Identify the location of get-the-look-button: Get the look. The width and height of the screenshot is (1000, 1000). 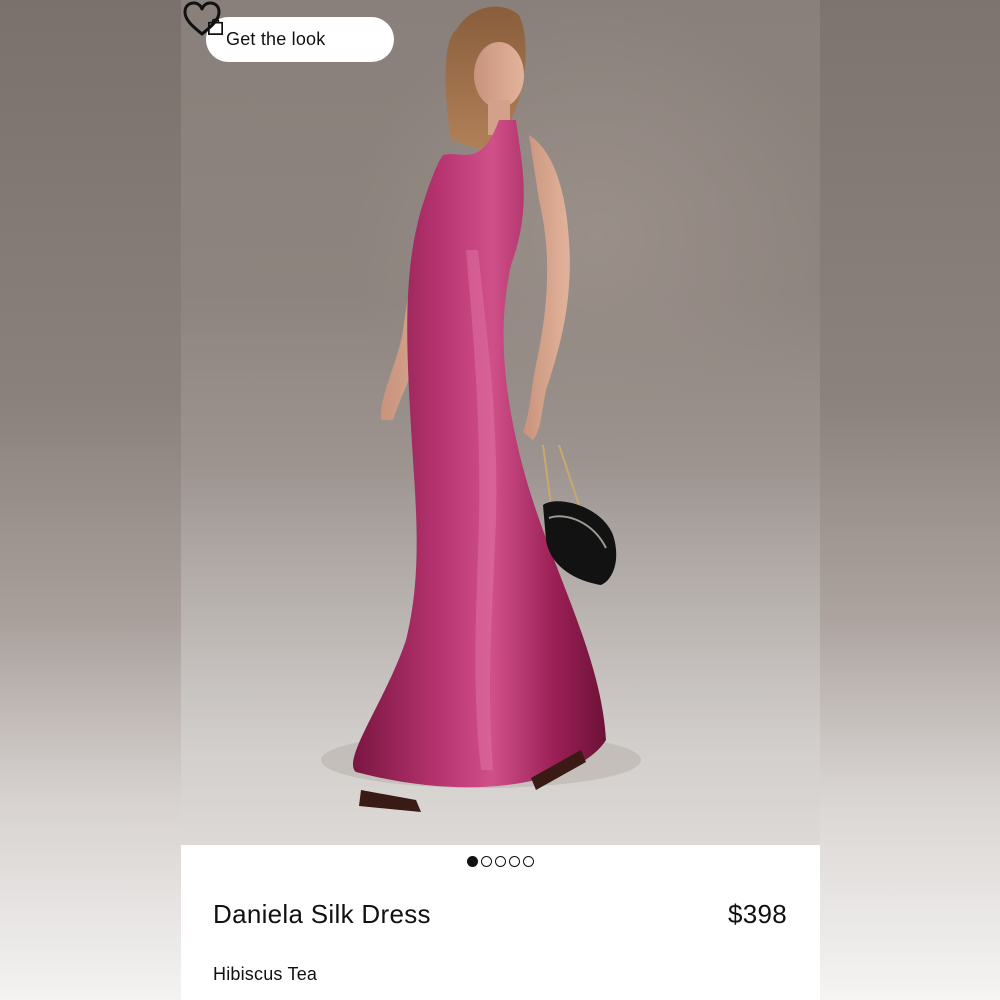
(300, 39).